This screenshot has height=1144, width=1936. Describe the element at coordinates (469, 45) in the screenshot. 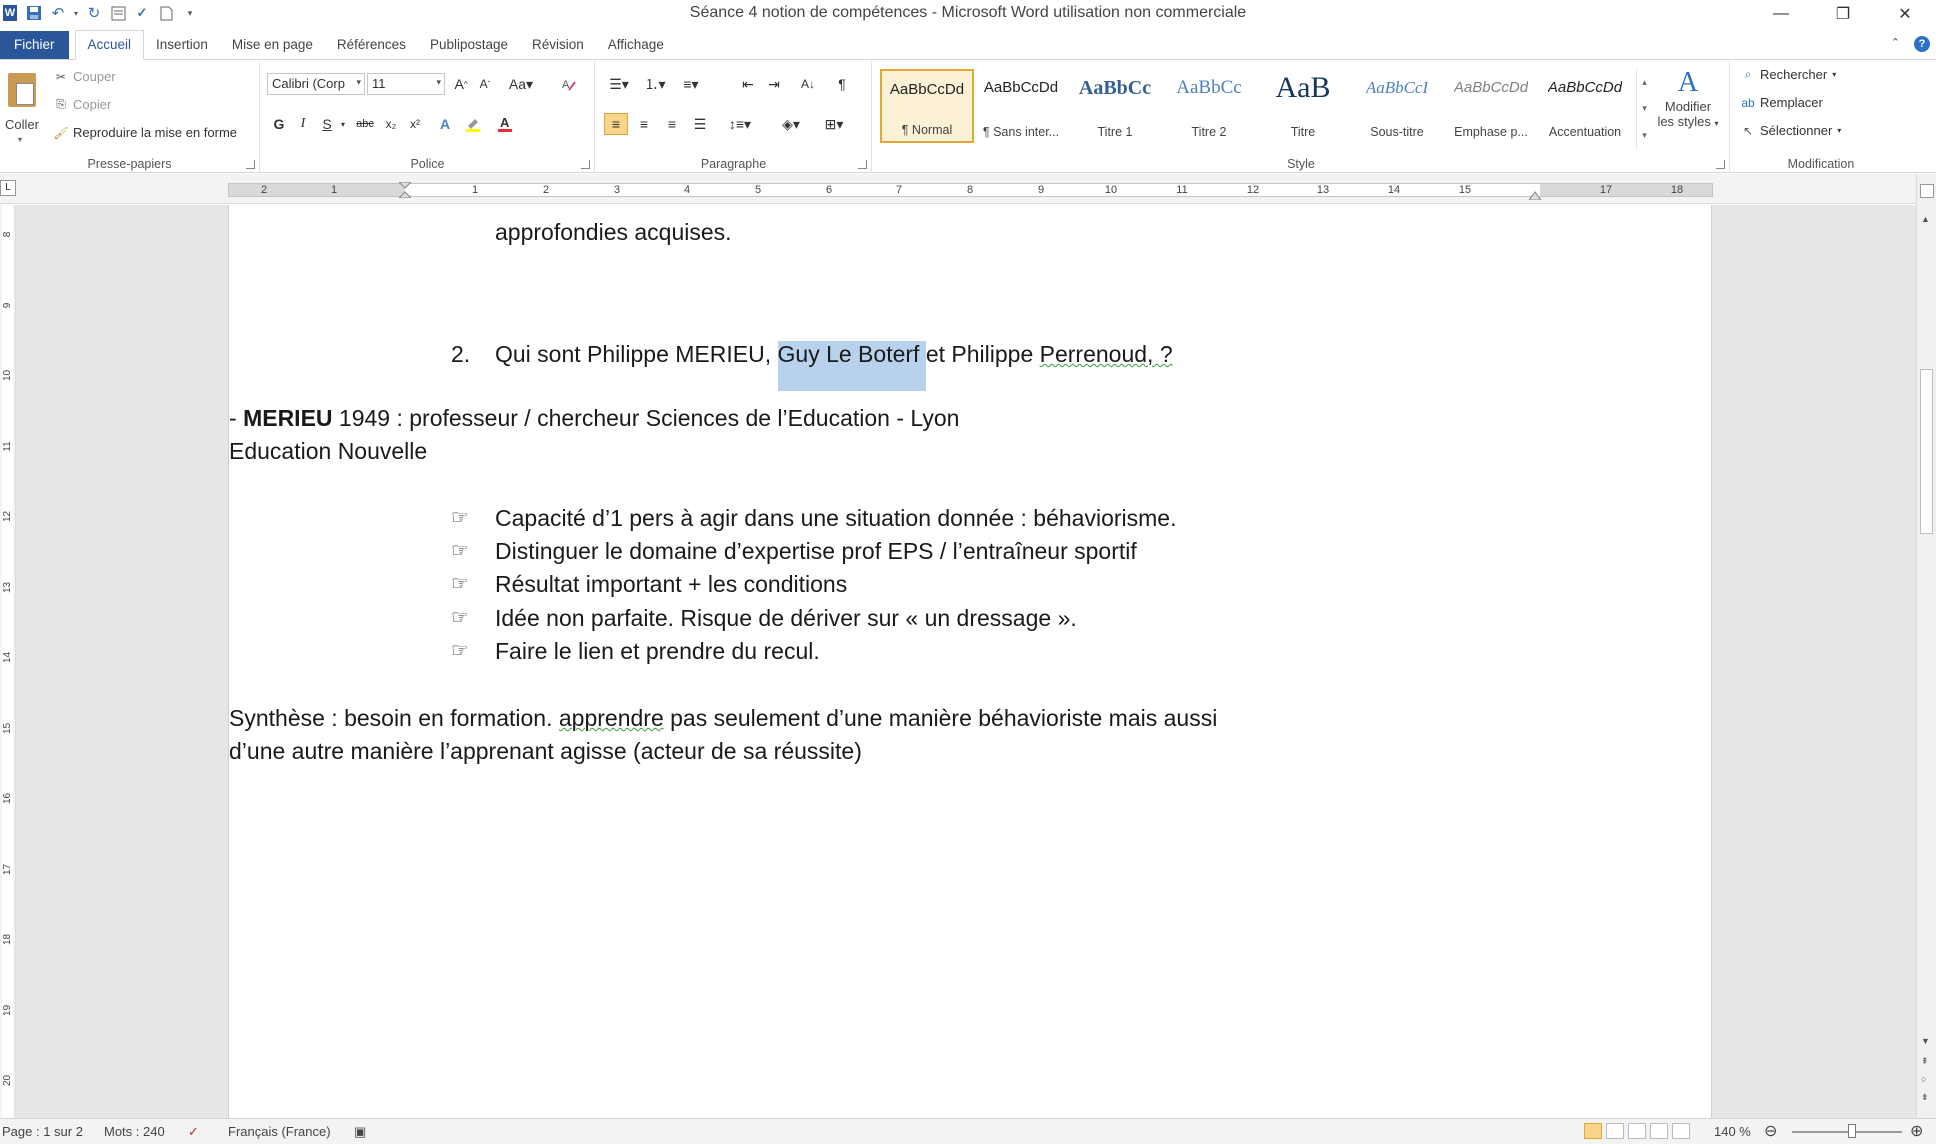

I see `tab-mailings: Publipostage` at that location.